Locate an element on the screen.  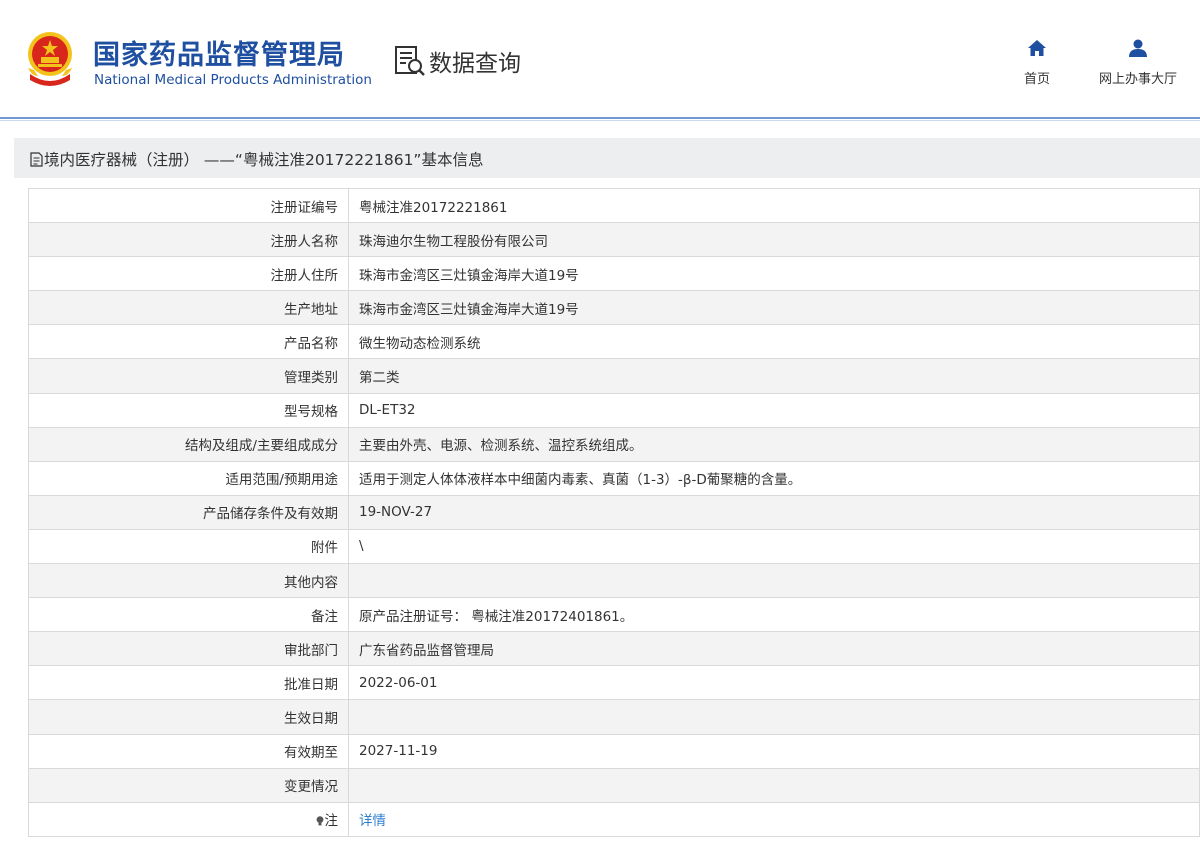
table-row: 有效期至 2027-11-19 is located at coordinates (614, 751).